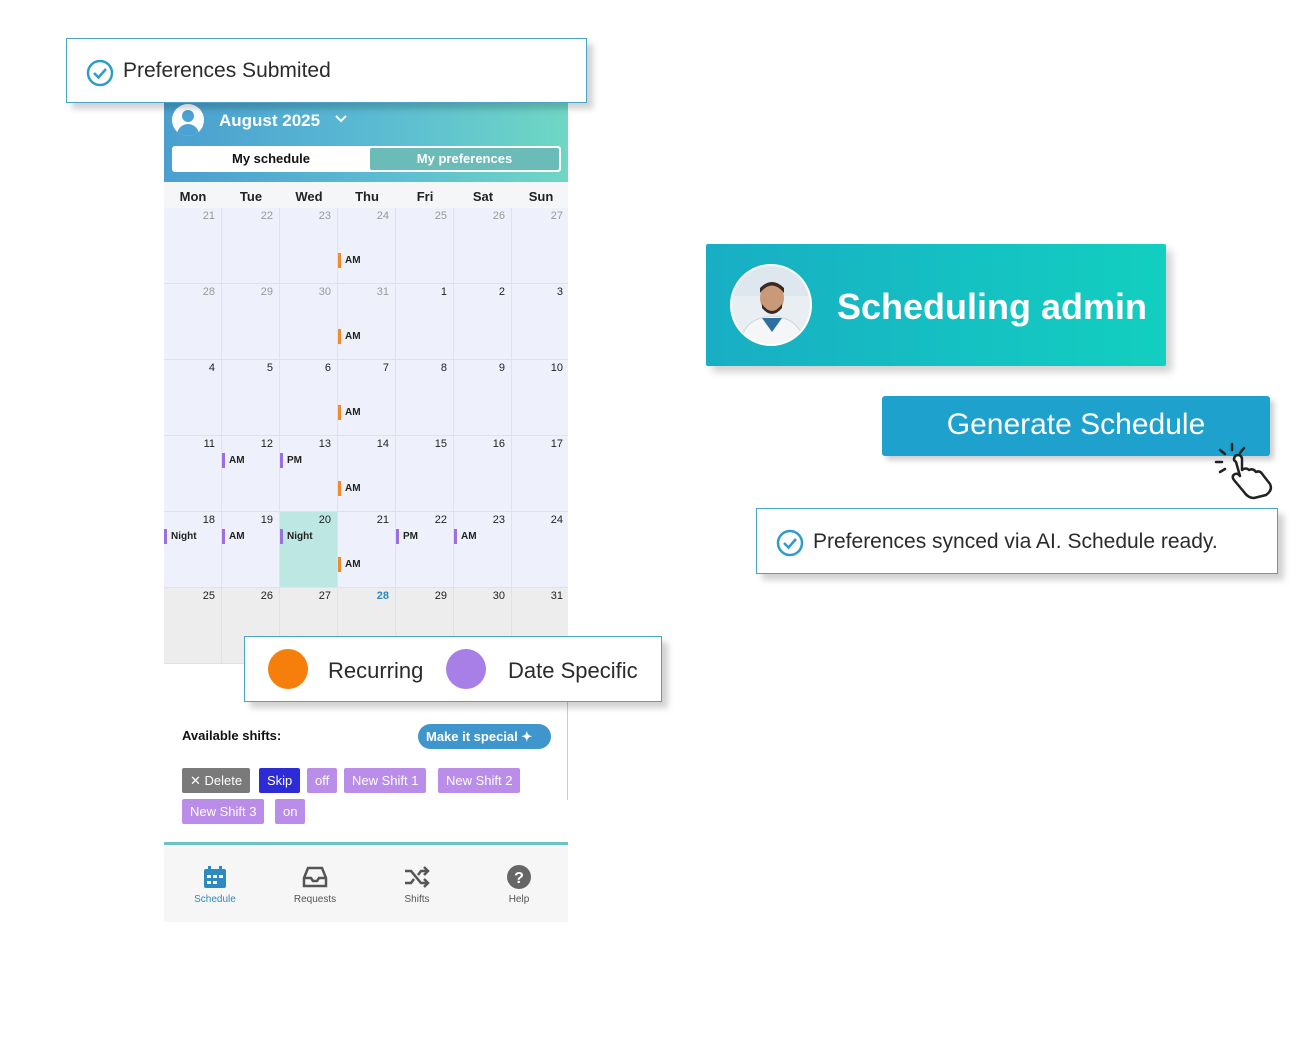 This screenshot has height=1038, width=1308. Describe the element at coordinates (367, 196) in the screenshot. I see `weekday-label: Thu` at that location.